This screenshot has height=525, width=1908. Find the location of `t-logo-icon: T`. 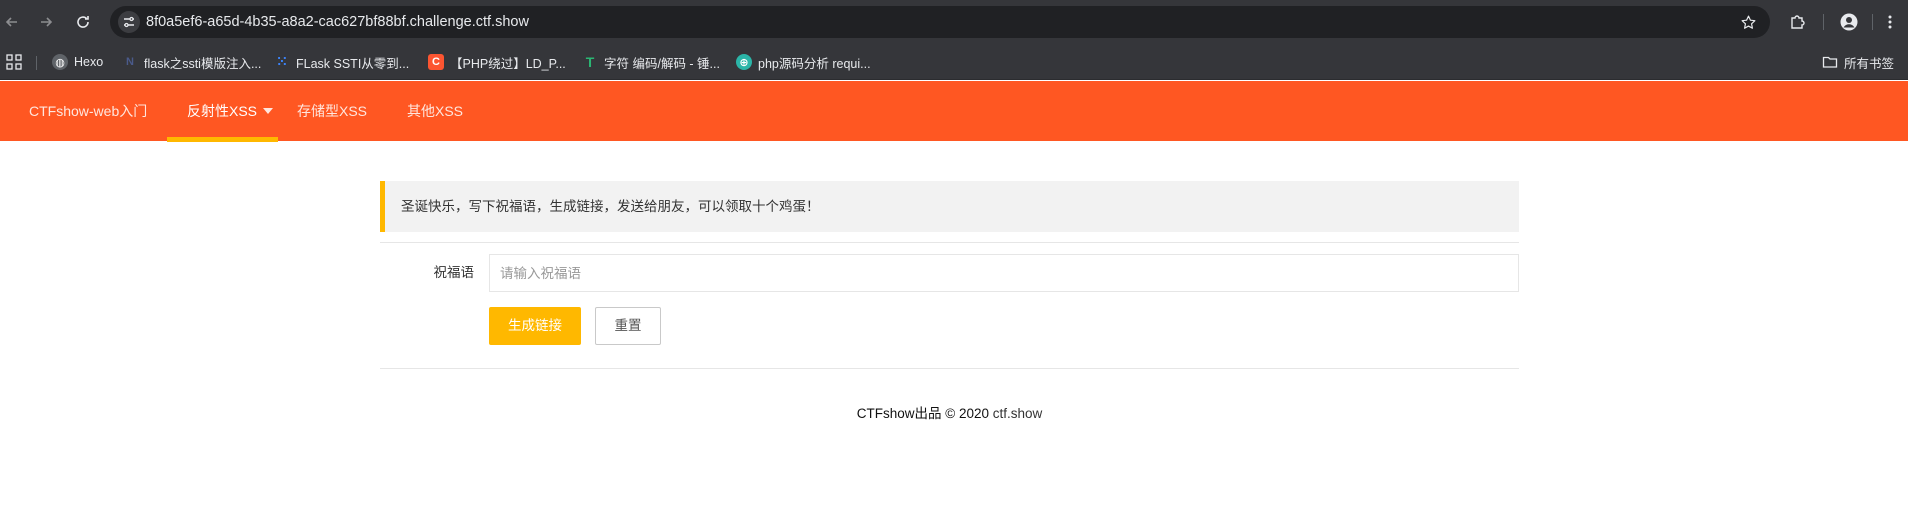

t-logo-icon: T is located at coordinates (590, 62).